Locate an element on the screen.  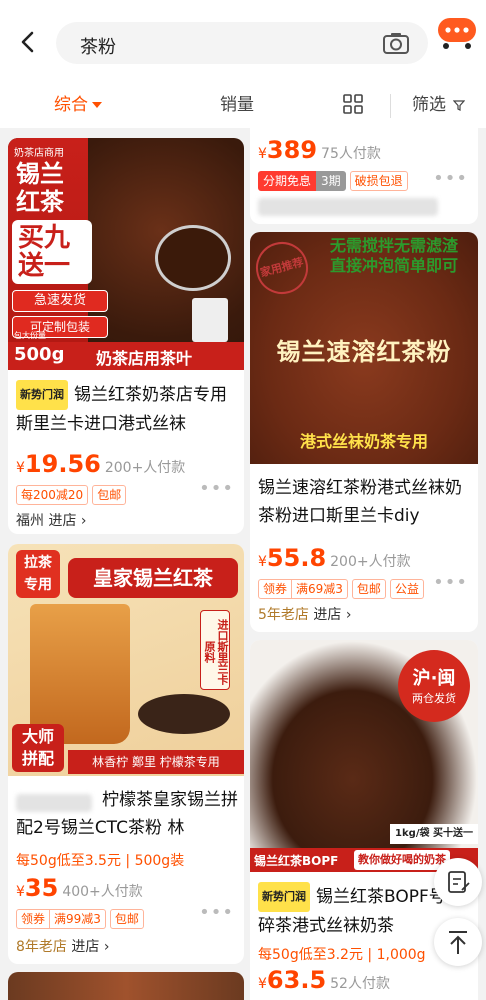
product-card-2: ¥389 75人付款 分期免息 3期 破损包退 ••• is located at coordinates (364, 176).